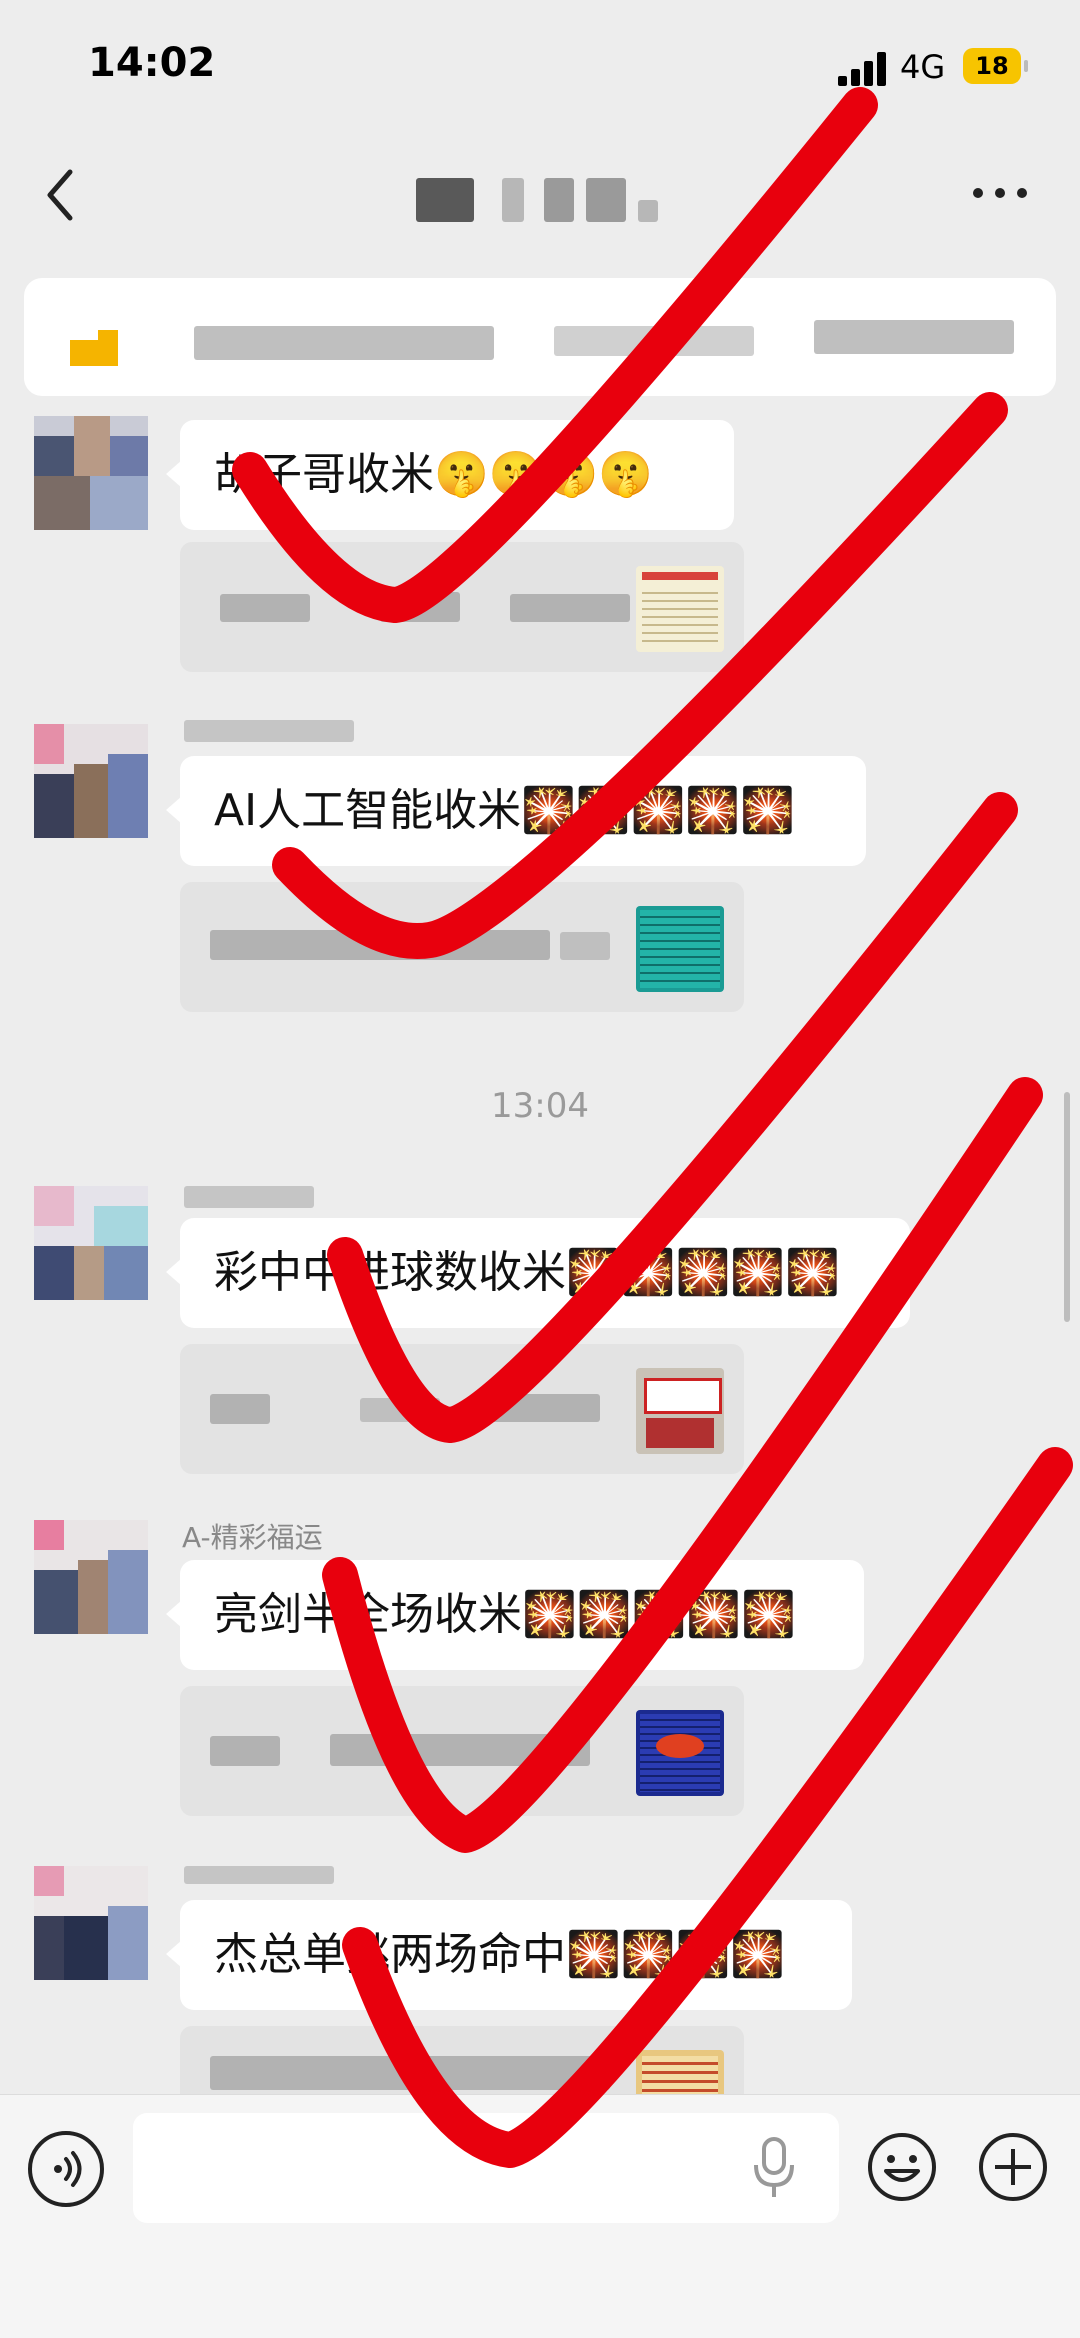  Describe the element at coordinates (538, 1273) in the screenshot. I see `message-bubble: 彩中中进球数收米🎇🎇🎇🎇🎇` at that location.